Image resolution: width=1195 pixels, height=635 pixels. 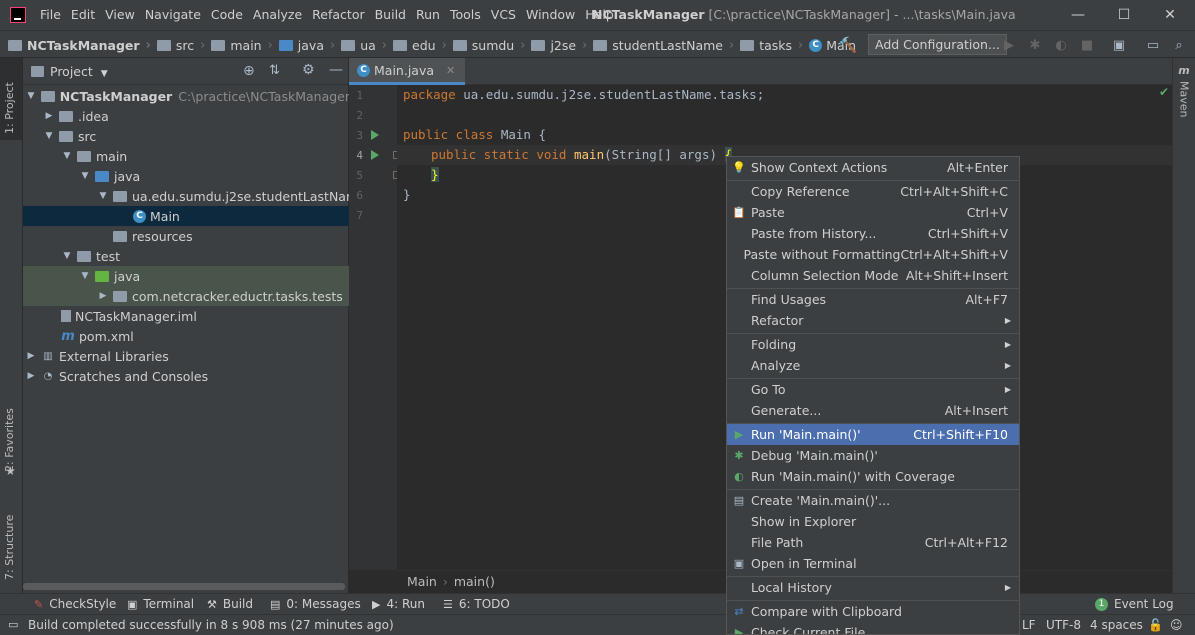 I want to click on menu-analyze: Analyze, so click(x=280, y=15).